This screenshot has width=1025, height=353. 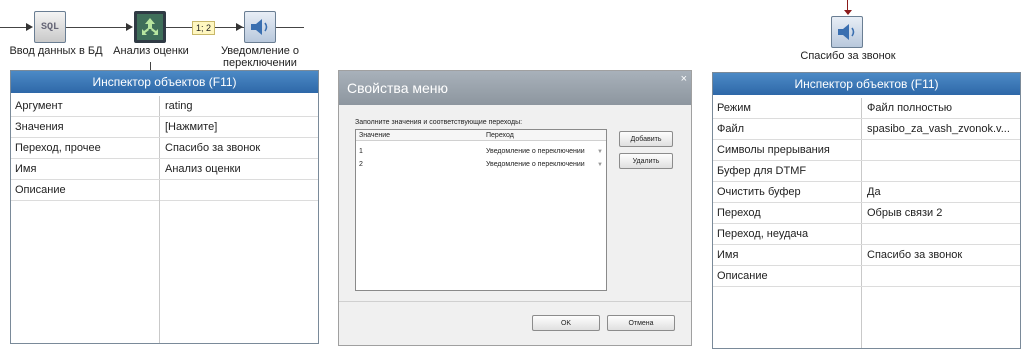 I want to click on close-icon: ×, so click(x=684, y=79).